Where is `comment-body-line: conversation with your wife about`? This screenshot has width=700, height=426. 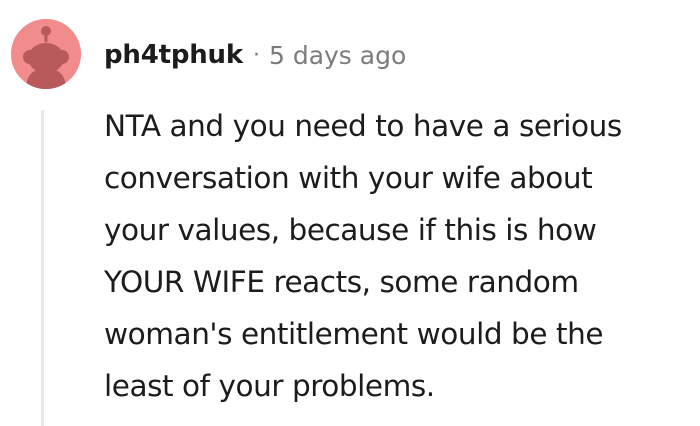
comment-body-line: conversation with your wife about is located at coordinates (348, 178).